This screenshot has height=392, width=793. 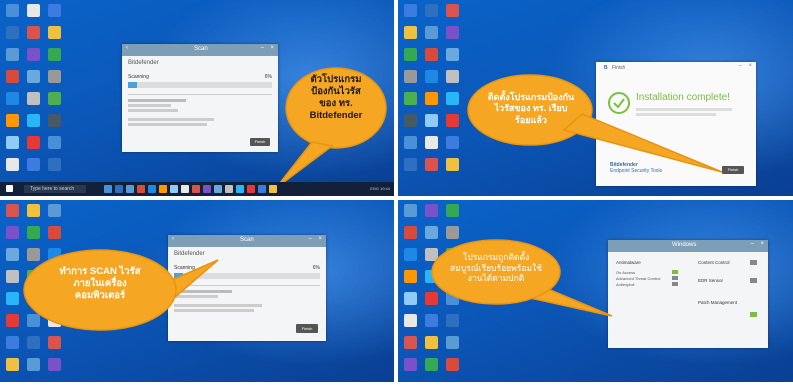 I want to click on start-icon, so click(x=9, y=188).